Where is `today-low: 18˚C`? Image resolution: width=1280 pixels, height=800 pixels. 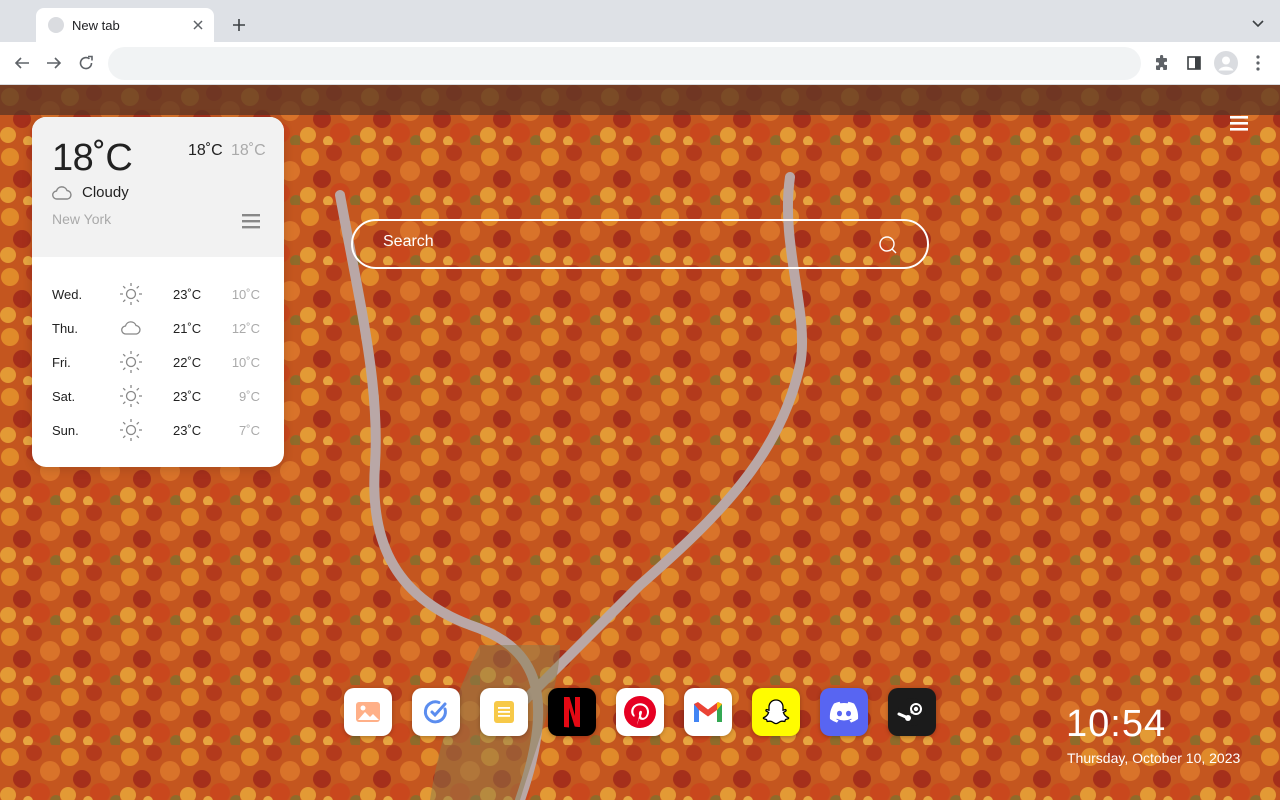 today-low: 18˚C is located at coordinates (248, 150).